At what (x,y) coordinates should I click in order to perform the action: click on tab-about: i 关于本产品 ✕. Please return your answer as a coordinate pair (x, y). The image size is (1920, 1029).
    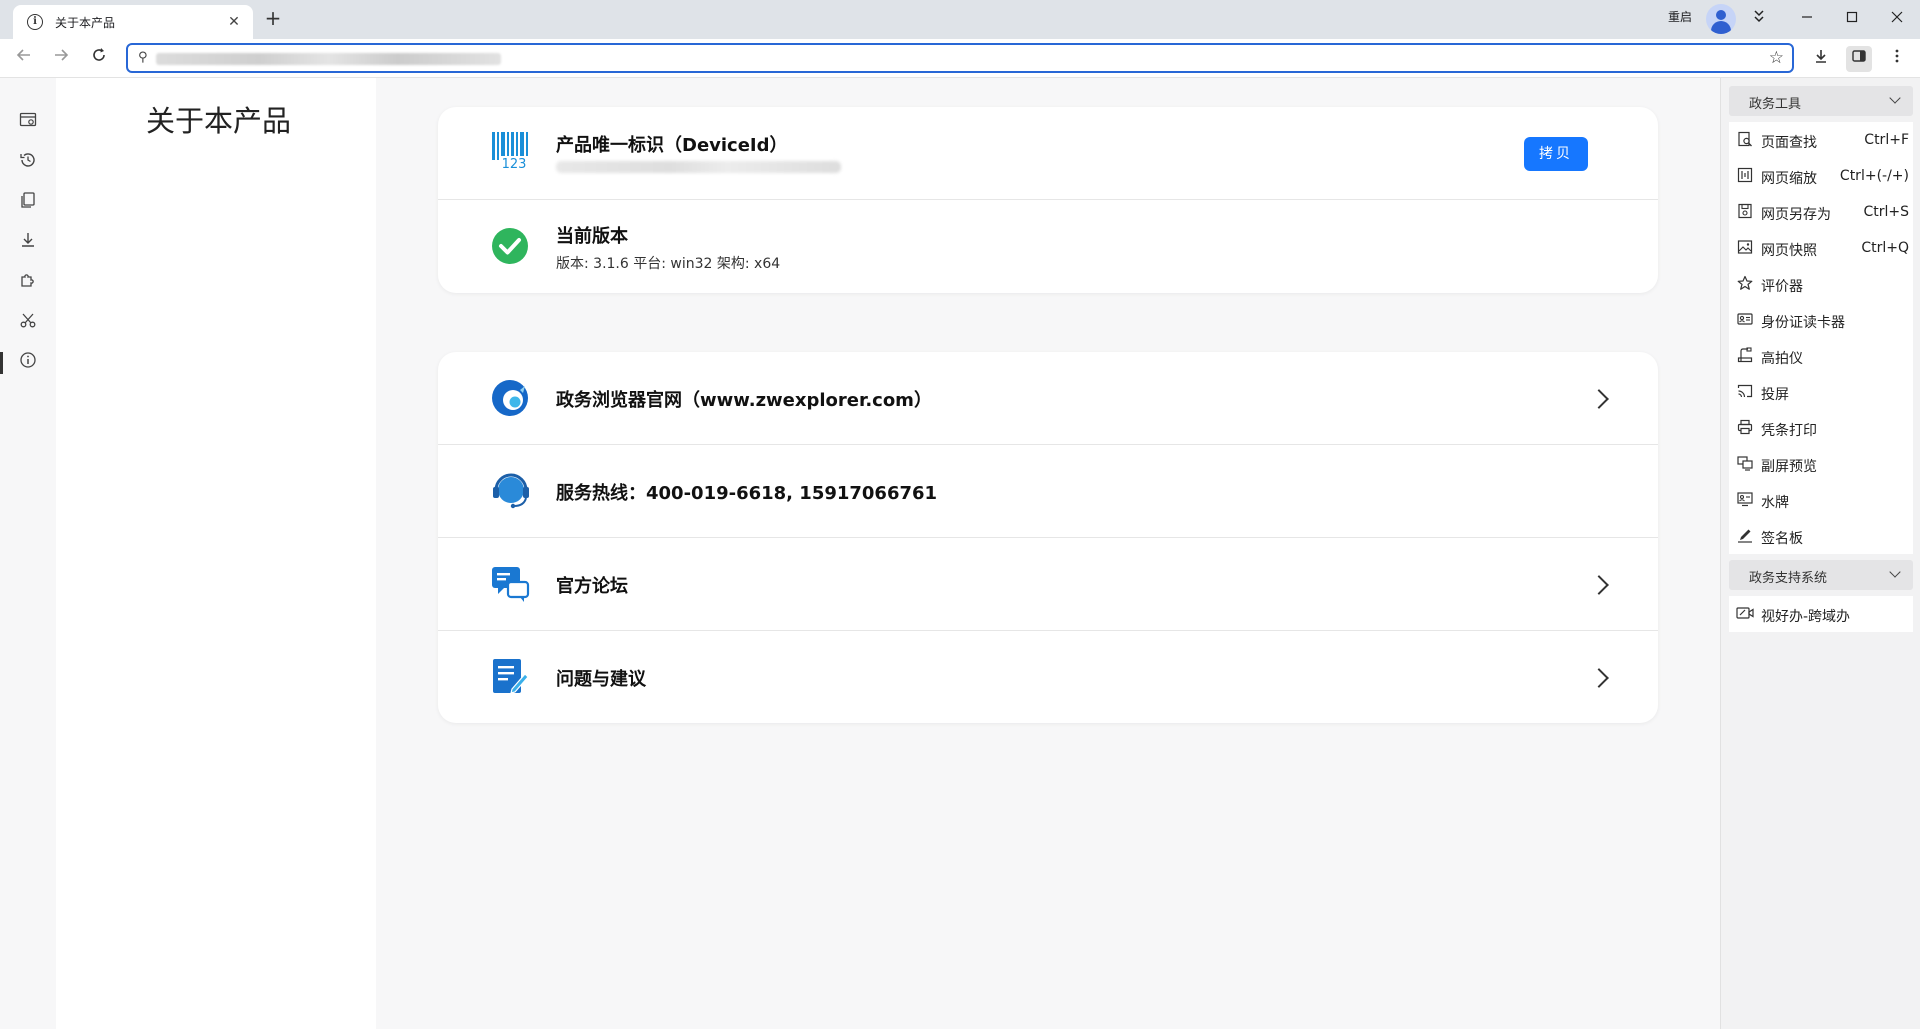
    Looking at the image, I should click on (133, 22).